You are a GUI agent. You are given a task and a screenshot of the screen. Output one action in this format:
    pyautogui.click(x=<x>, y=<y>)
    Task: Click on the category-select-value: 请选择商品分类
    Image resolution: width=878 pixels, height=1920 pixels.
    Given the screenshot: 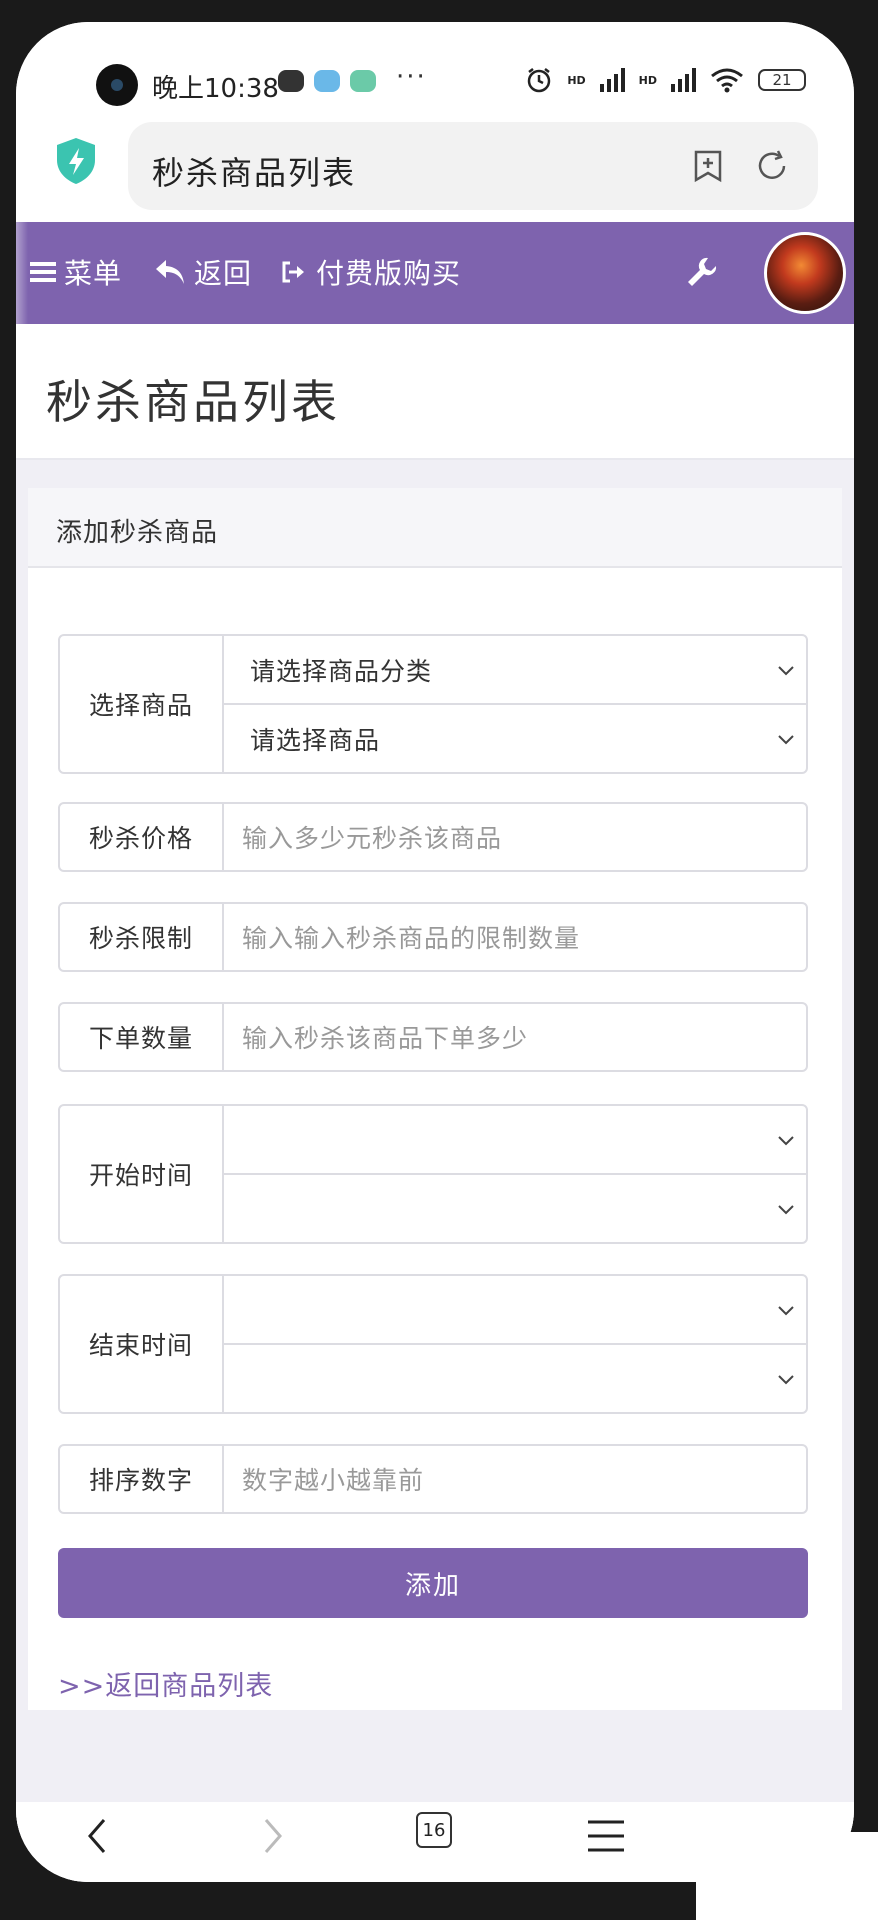 What is the action you would take?
    pyautogui.click(x=341, y=671)
    